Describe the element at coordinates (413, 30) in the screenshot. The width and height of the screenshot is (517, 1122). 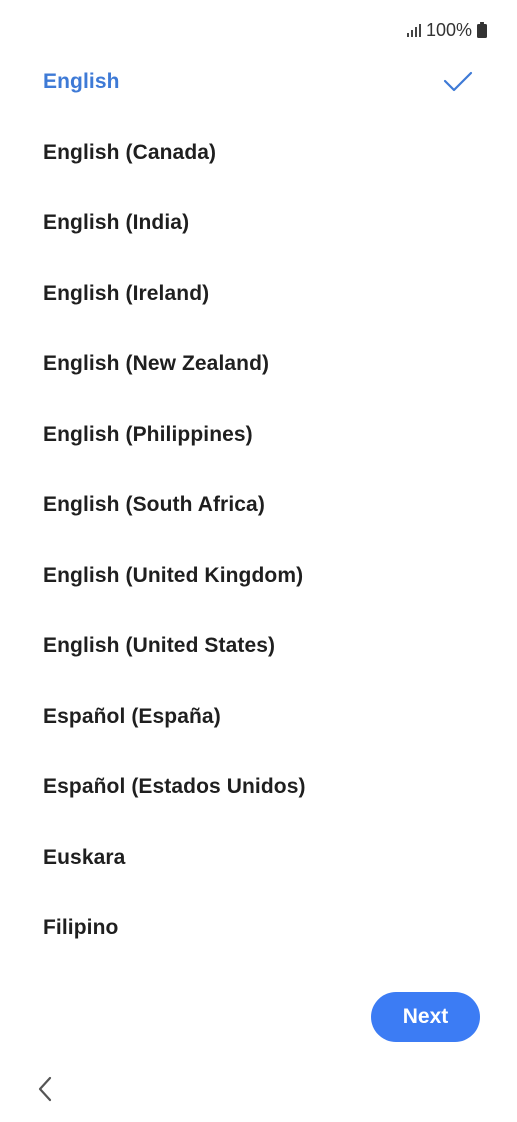
I see `signal-bars-icon` at that location.